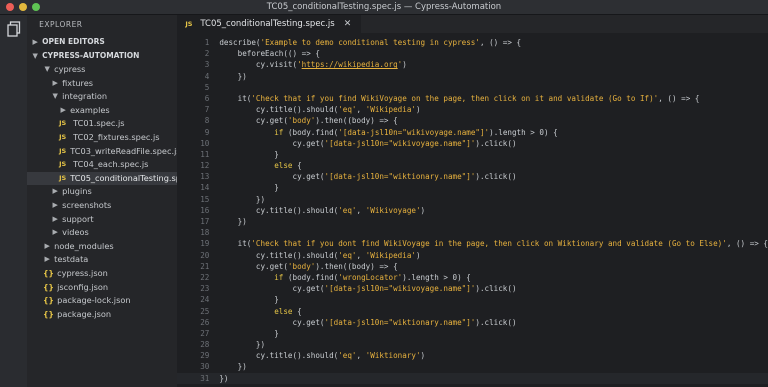 Image resolution: width=768 pixels, height=387 pixels. What do you see at coordinates (472, 355) in the screenshot?
I see `code-line: 29 cy.title().should('eq', 'Wiktionary')` at bounding box center [472, 355].